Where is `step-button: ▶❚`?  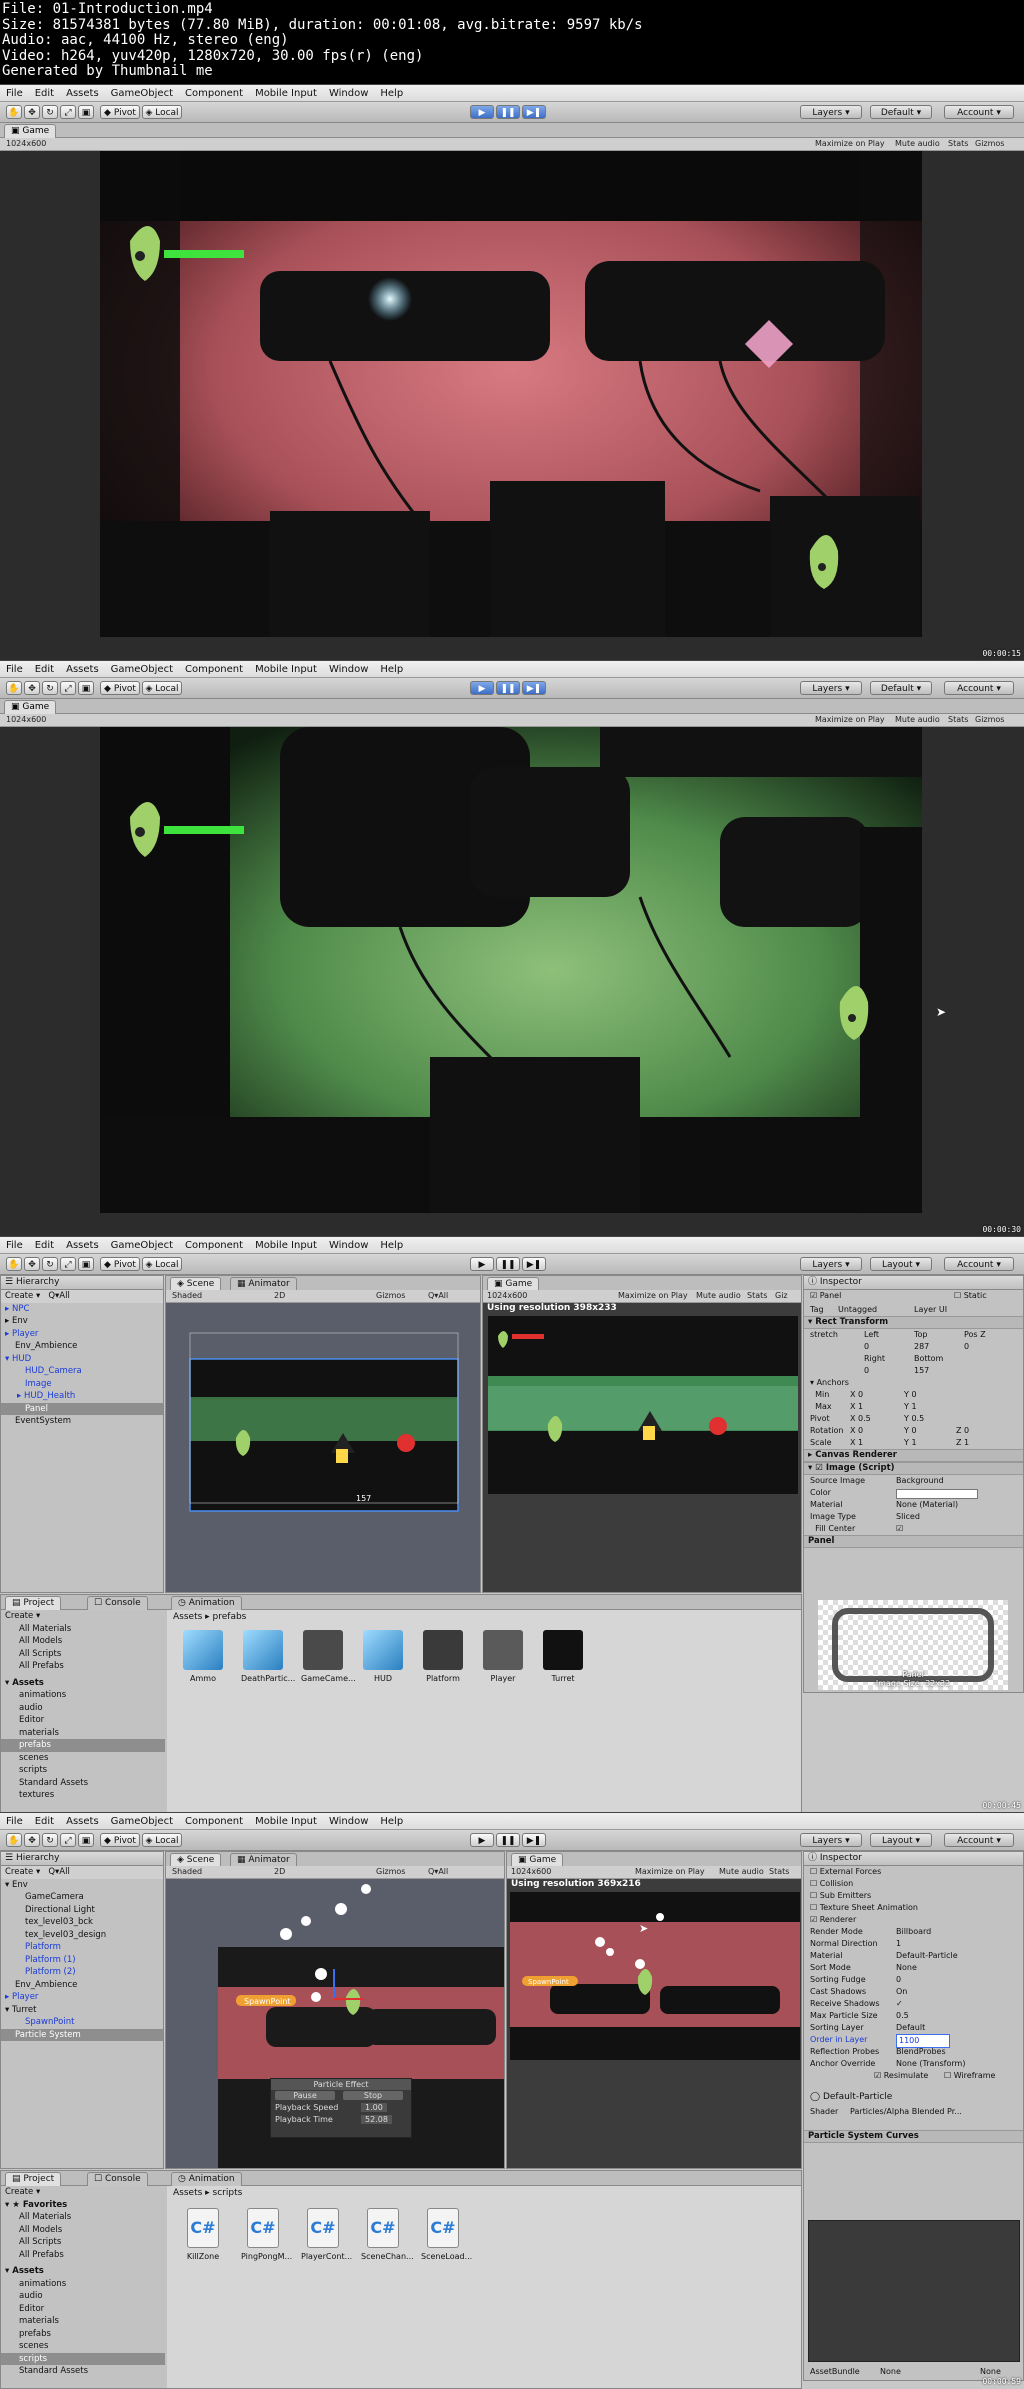
step-button: ▶❚ is located at coordinates (534, 1264).